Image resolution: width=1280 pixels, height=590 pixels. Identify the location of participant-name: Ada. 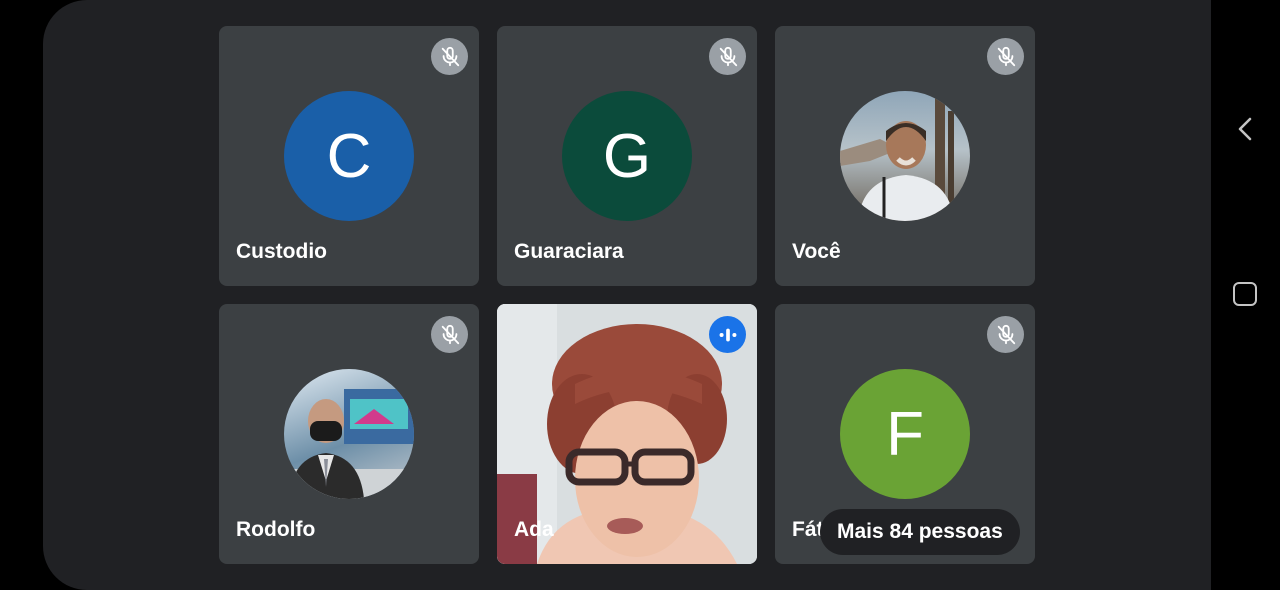
(534, 529).